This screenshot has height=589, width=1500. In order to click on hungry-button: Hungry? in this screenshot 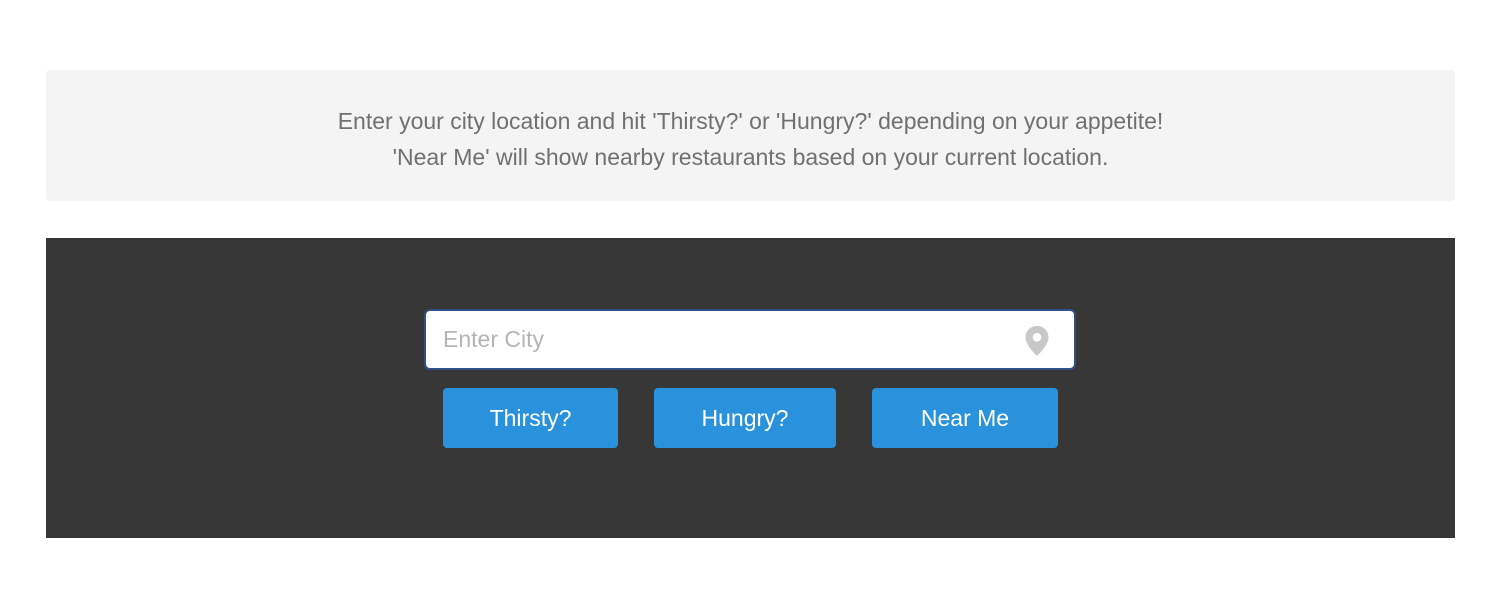, I will do `click(745, 418)`.